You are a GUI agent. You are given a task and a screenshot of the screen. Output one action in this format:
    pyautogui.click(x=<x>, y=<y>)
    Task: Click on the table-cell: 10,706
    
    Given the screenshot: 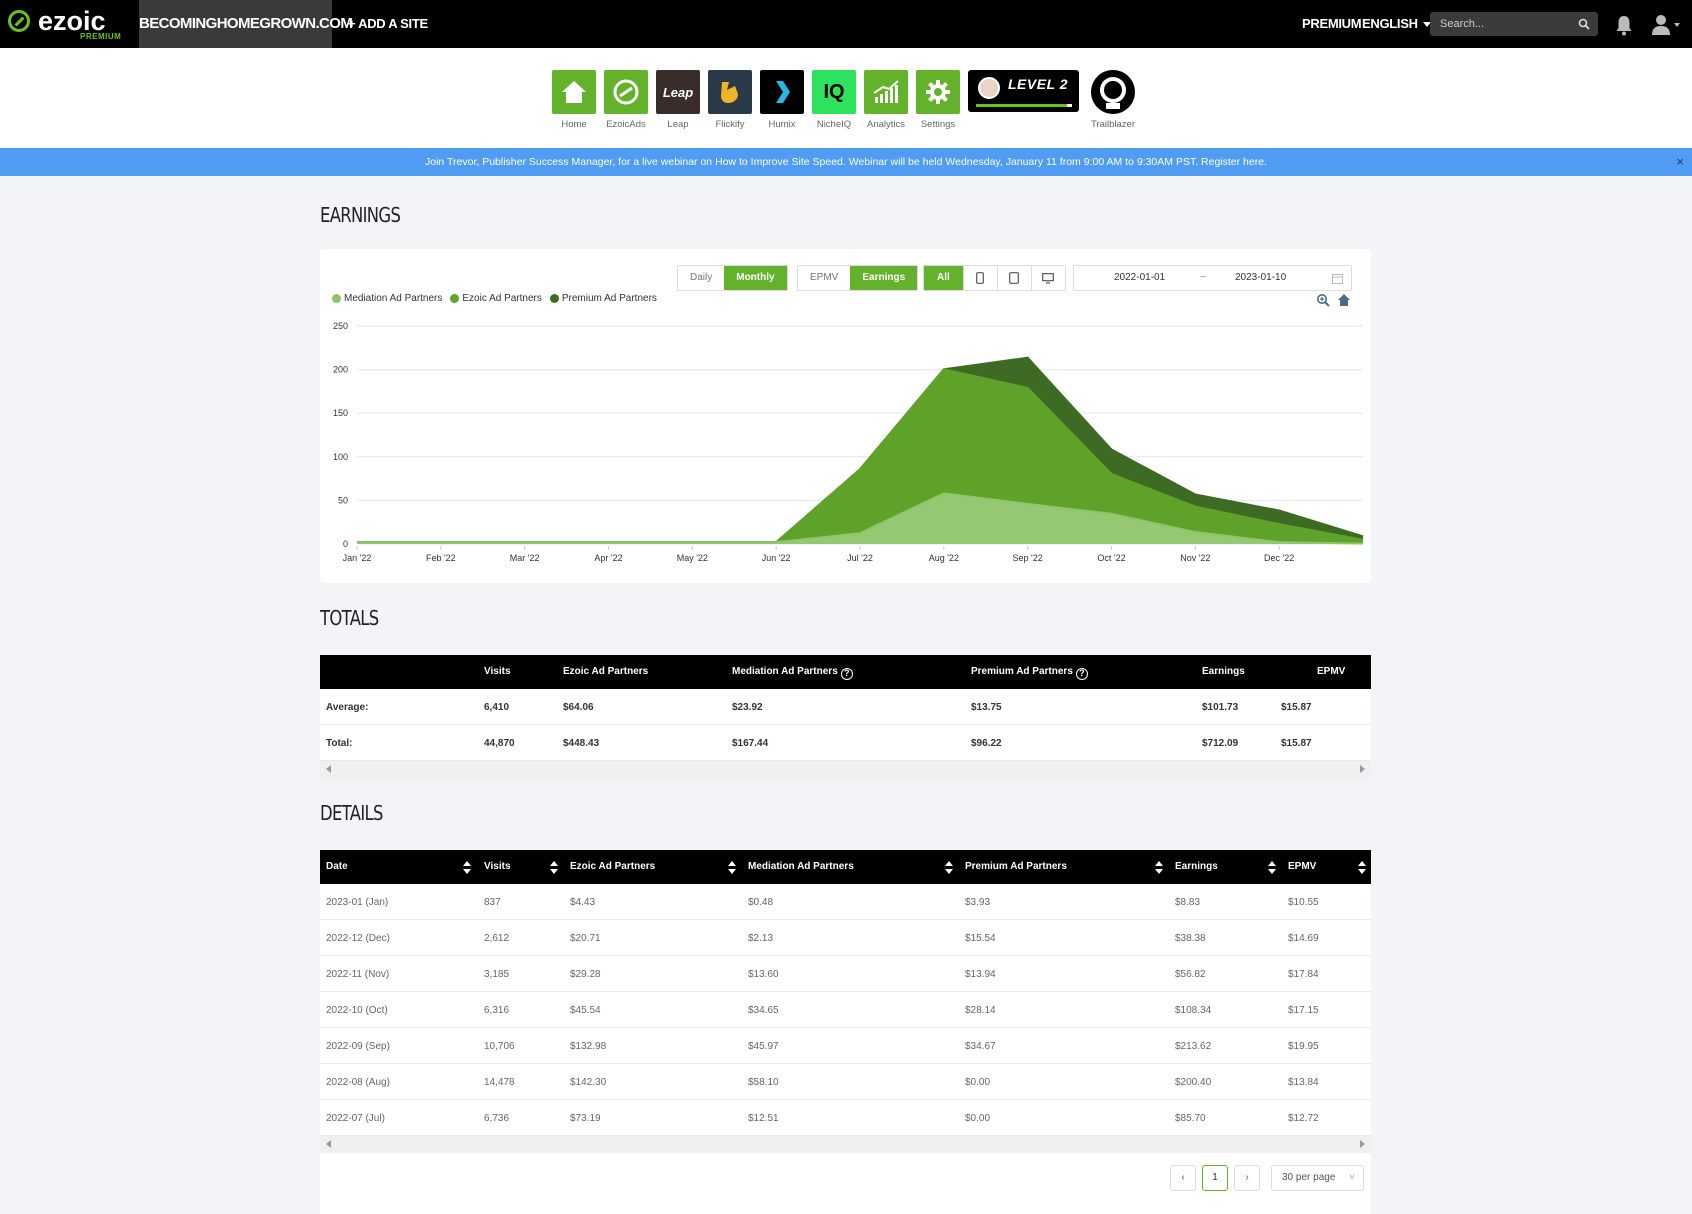 What is the action you would take?
    pyautogui.click(x=499, y=1046)
    